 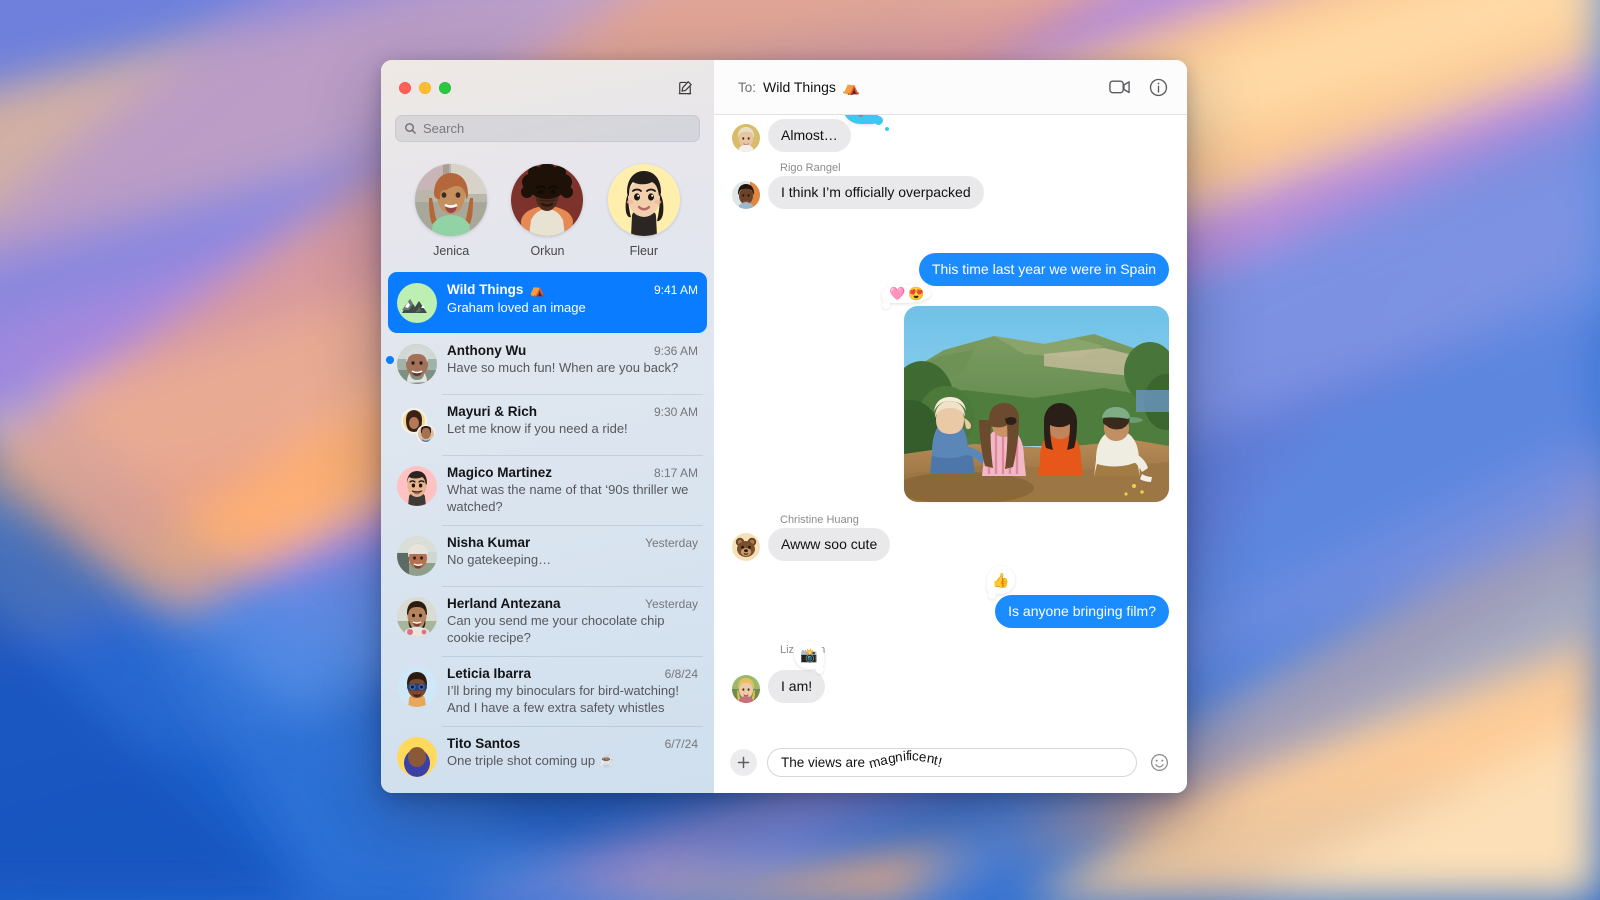 What do you see at coordinates (675, 351) in the screenshot?
I see `conversation-time: 9:36 AM` at bounding box center [675, 351].